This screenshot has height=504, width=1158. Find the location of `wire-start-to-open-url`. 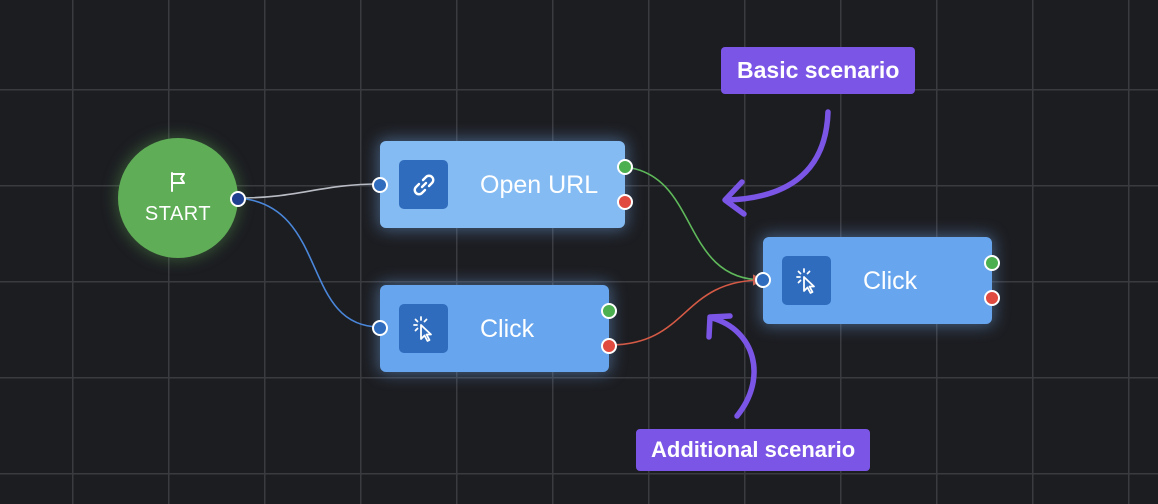

wire-start-to-open-url is located at coordinates (309, 191).